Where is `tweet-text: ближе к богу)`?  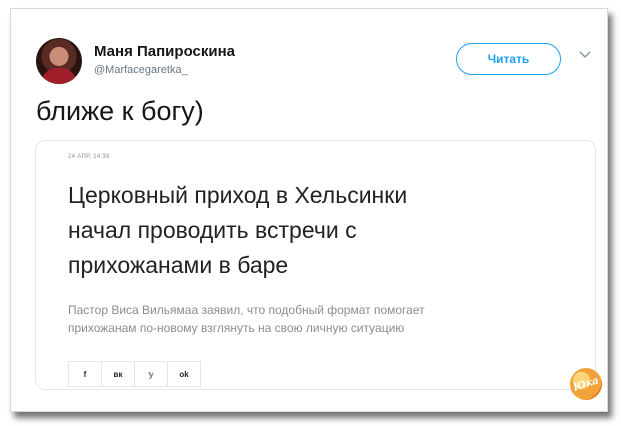 tweet-text: ближе к богу) is located at coordinates (120, 111).